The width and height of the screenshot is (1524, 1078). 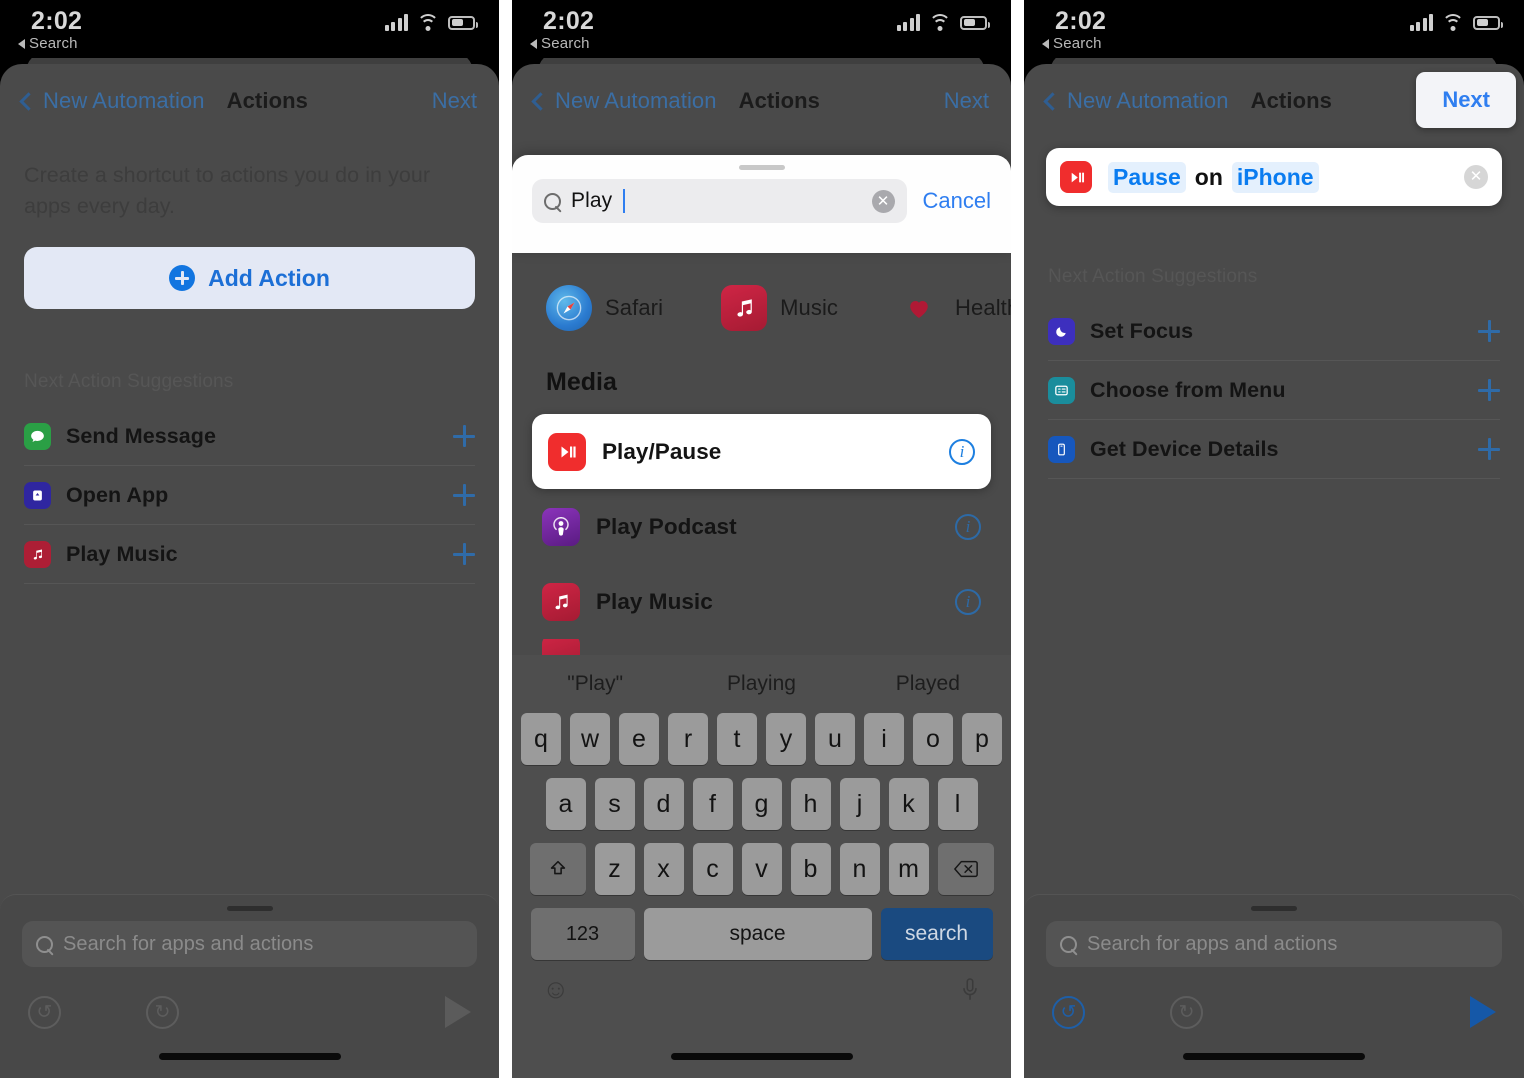 I want to click on key-q: q, so click(x=541, y=739).